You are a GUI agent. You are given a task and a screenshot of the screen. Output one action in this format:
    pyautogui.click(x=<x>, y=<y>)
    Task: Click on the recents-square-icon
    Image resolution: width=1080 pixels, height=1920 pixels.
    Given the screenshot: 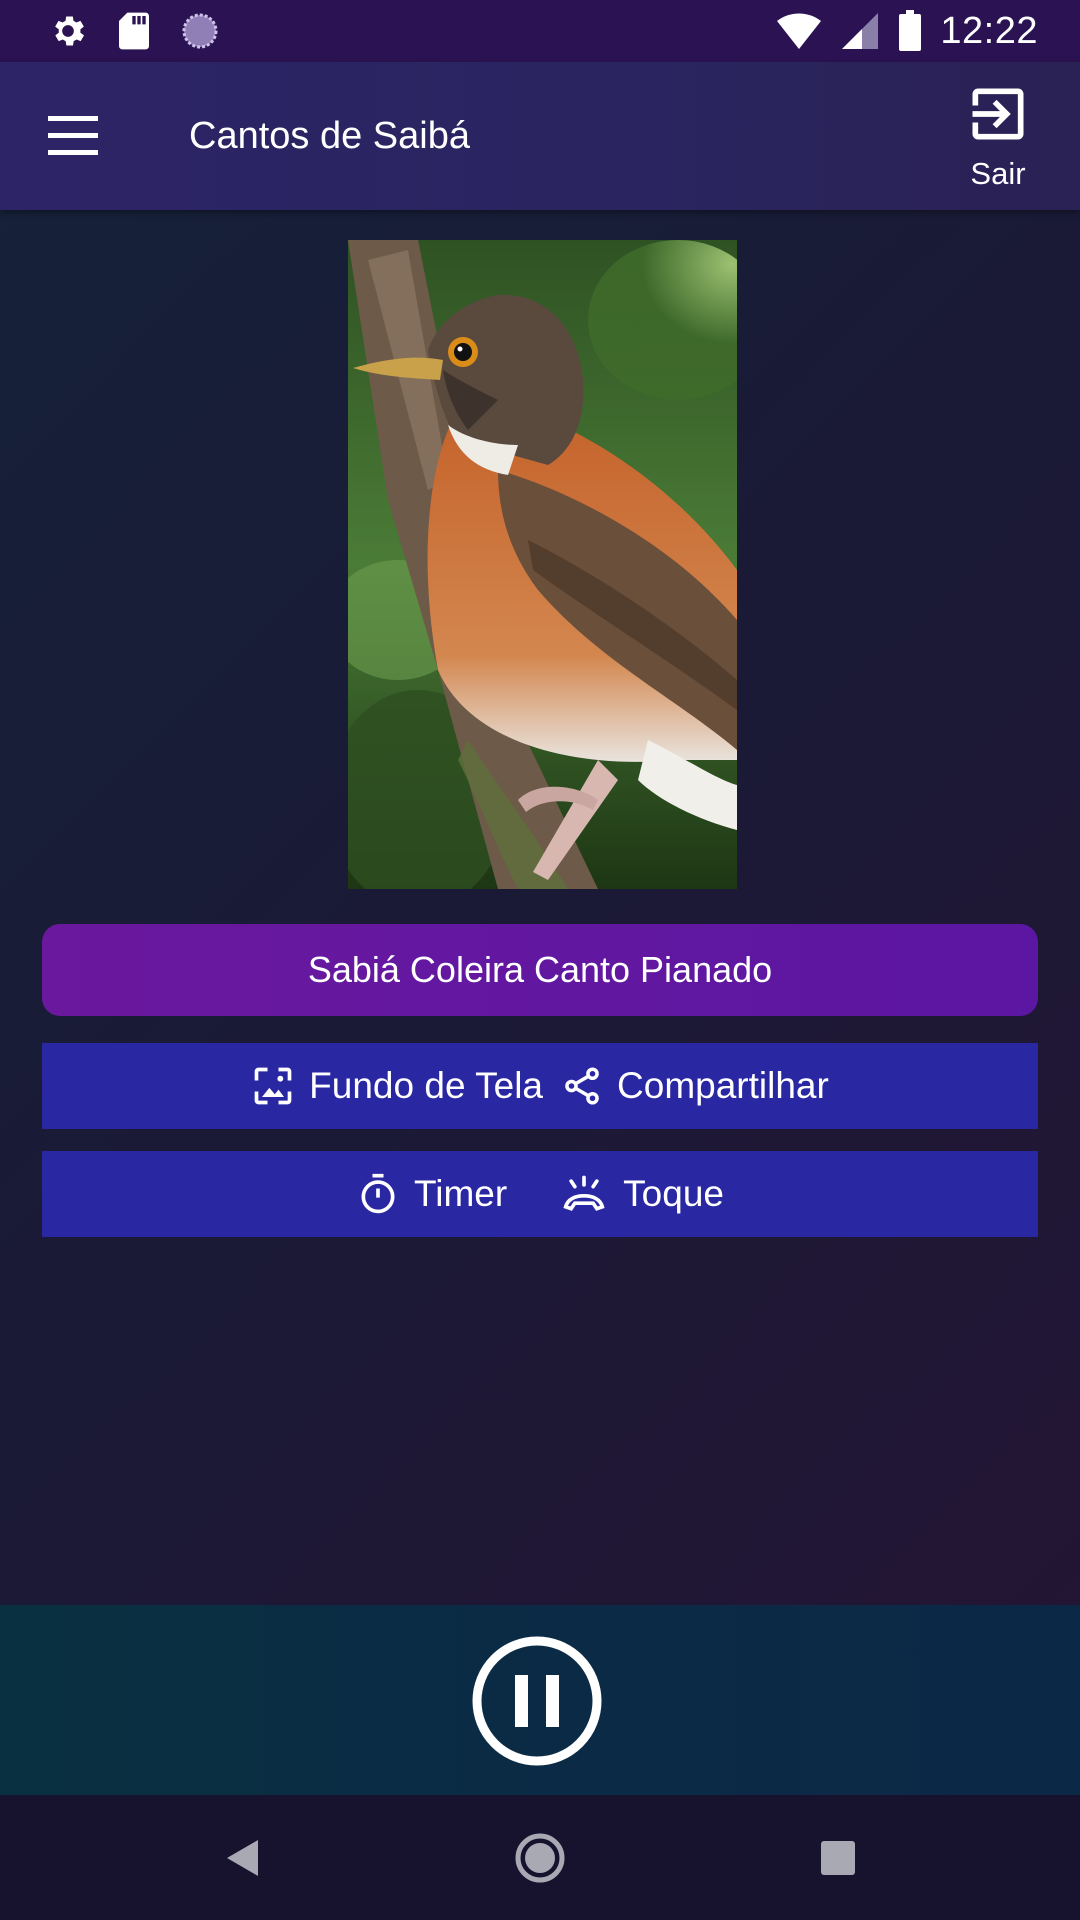 What is the action you would take?
    pyautogui.click(x=838, y=1858)
    